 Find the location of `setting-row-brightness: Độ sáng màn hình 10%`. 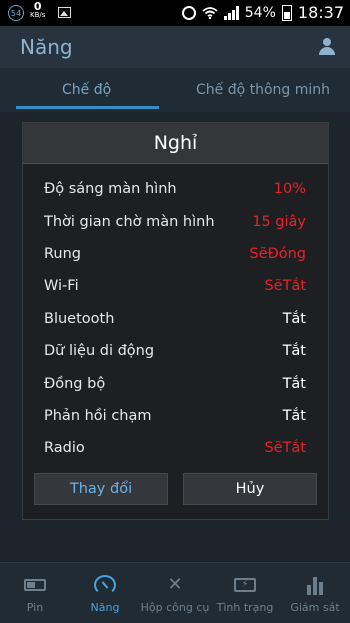

setting-row-brightness: Độ sáng màn hình 10% is located at coordinates (175, 189).